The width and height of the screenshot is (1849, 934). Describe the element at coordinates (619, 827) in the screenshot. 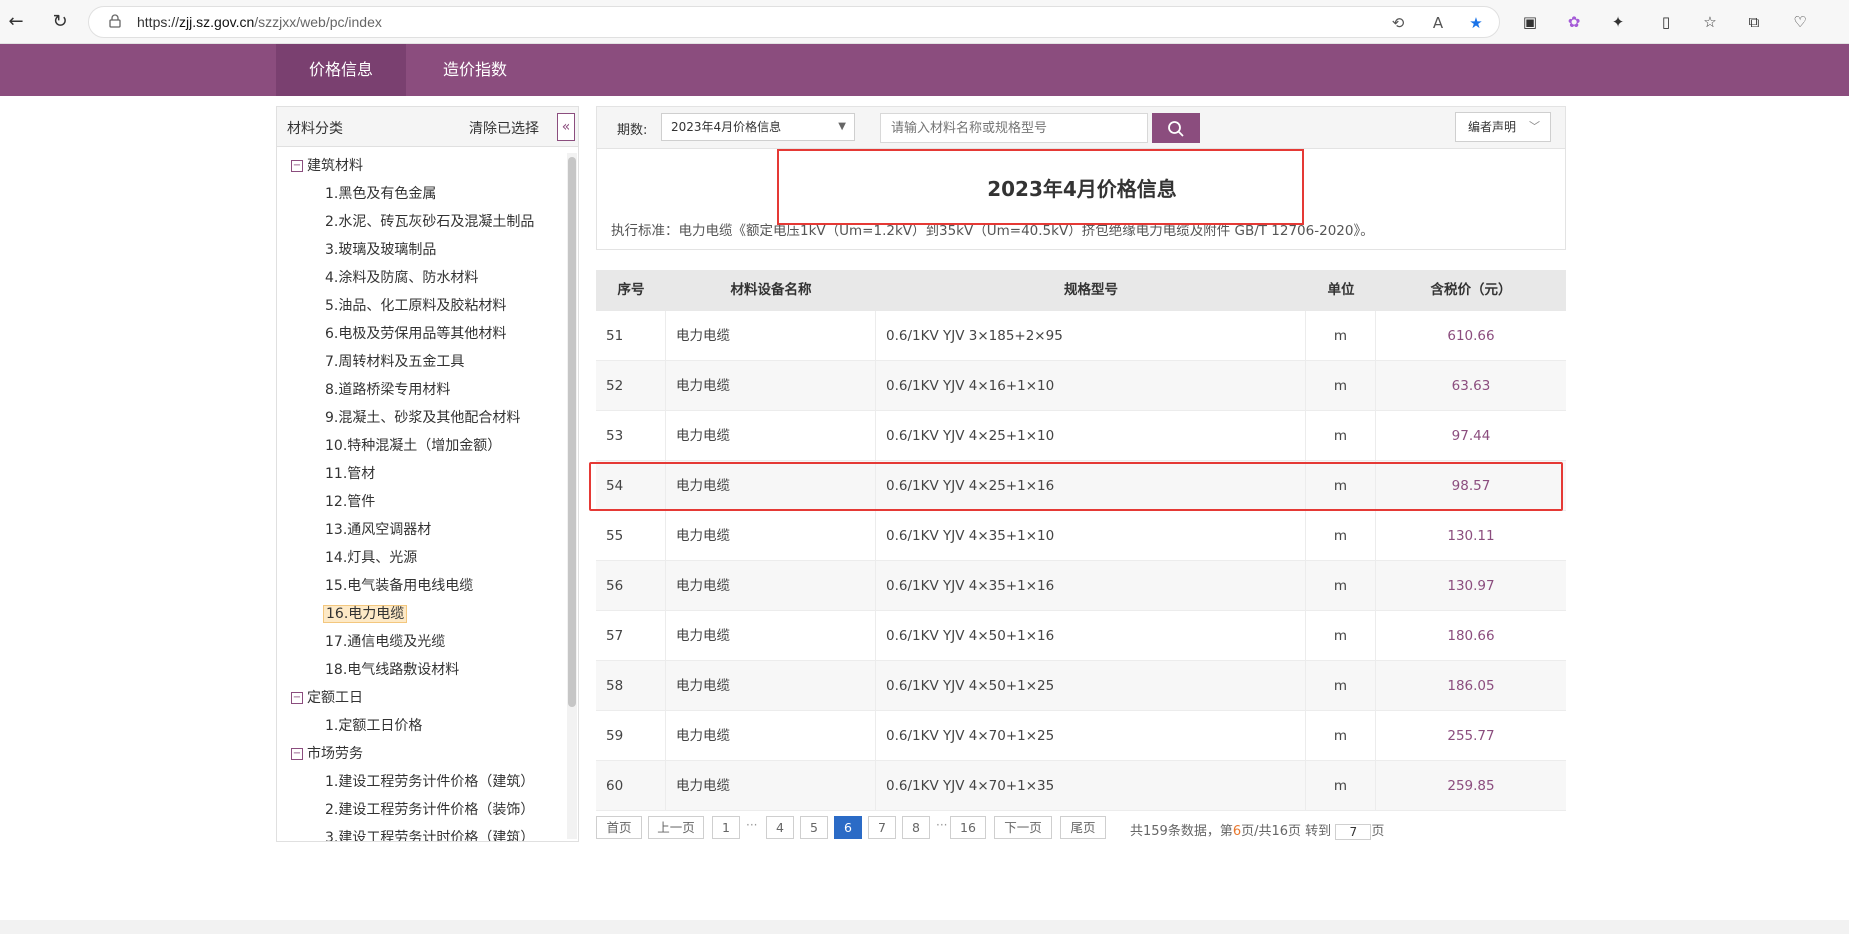

I see `first-page-button: 首页` at that location.